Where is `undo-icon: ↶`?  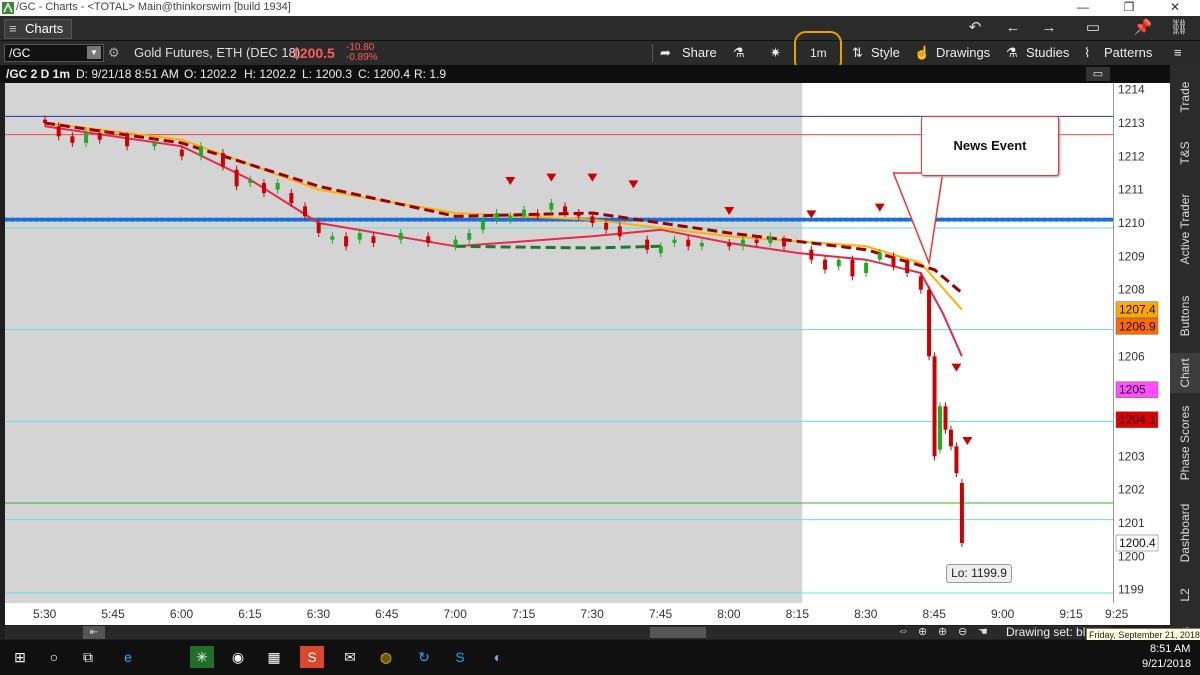 undo-icon: ↶ is located at coordinates (975, 28).